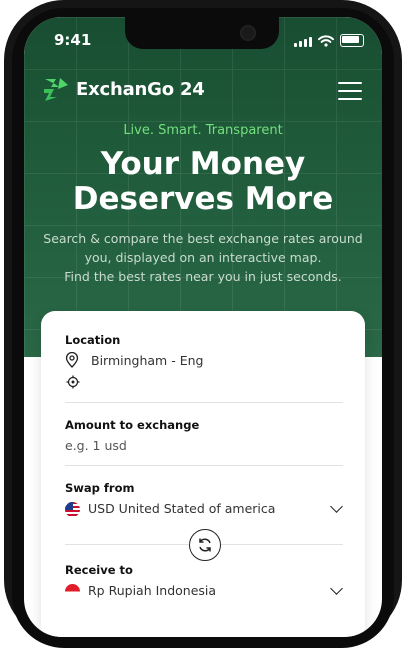  Describe the element at coordinates (132, 425) in the screenshot. I see `amount-label: Amount to exchange` at that location.